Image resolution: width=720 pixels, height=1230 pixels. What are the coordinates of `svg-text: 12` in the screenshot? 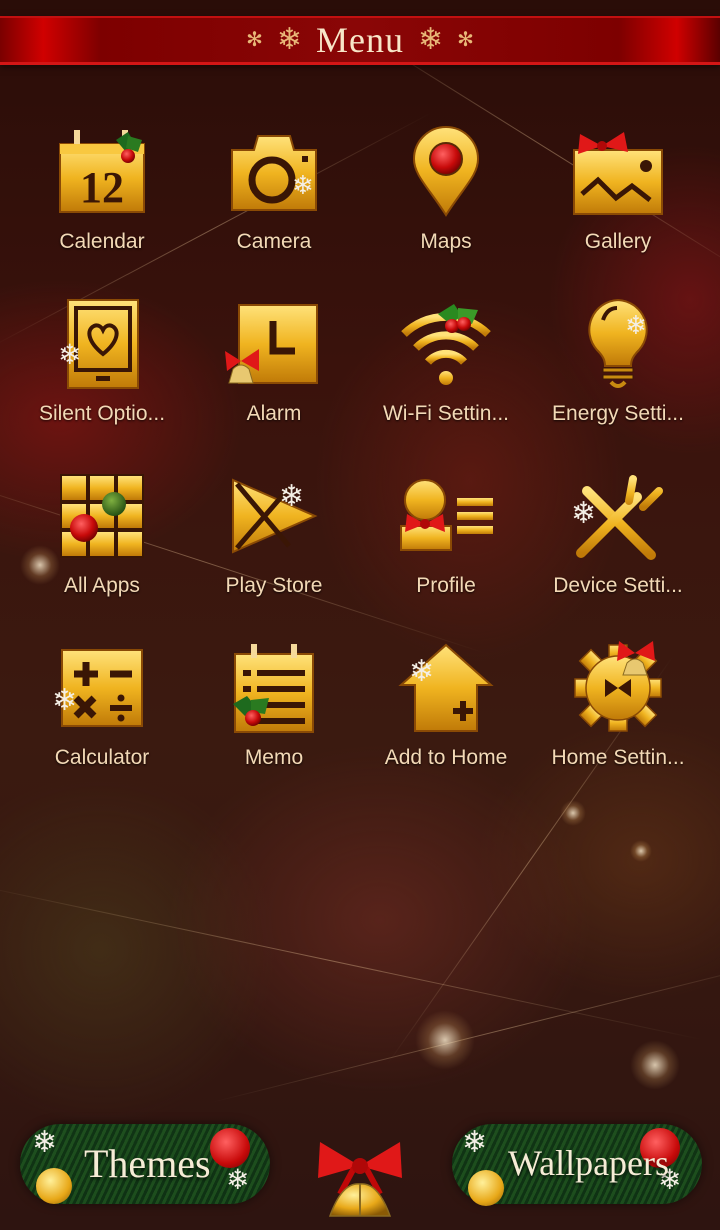 It's located at (102, 187).